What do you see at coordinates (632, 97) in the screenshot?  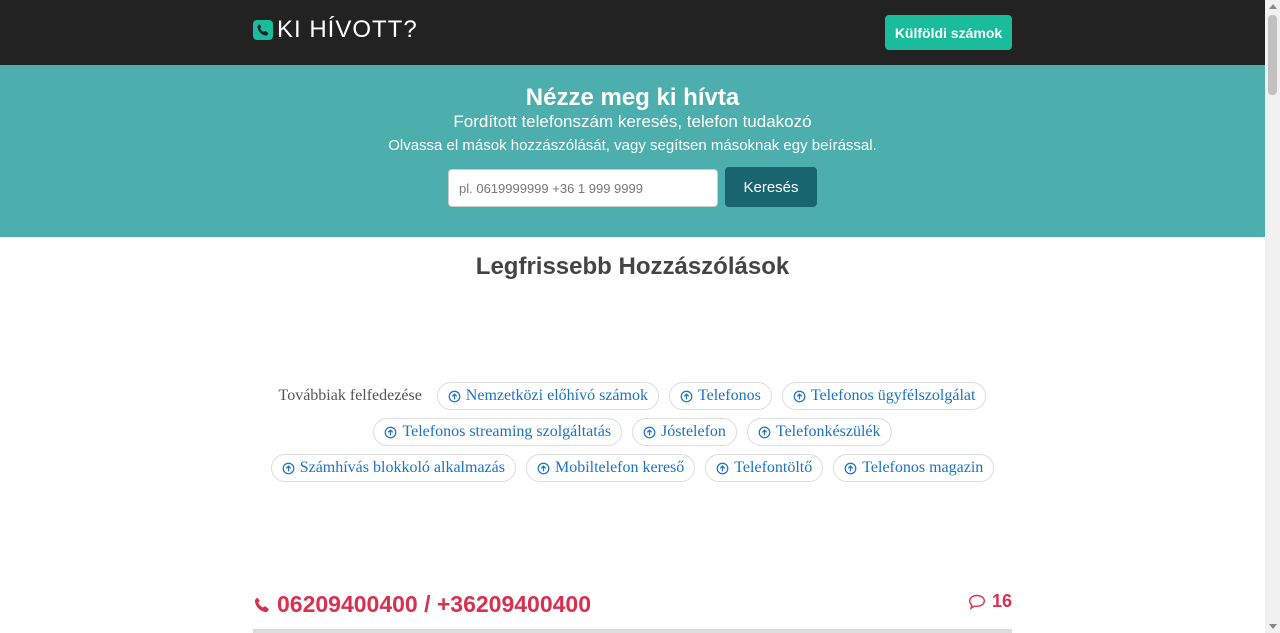 I see `hero-title: Nézze meg ki hívta` at bounding box center [632, 97].